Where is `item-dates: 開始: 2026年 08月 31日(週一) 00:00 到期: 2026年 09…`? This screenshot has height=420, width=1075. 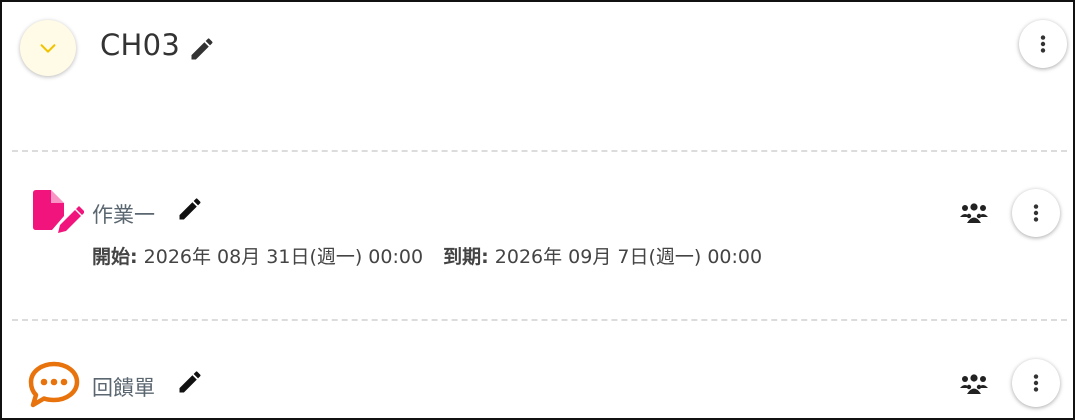 item-dates: 開始: 2026年 08月 31日(週一) 00:00 到期: 2026年 09… is located at coordinates (427, 255).